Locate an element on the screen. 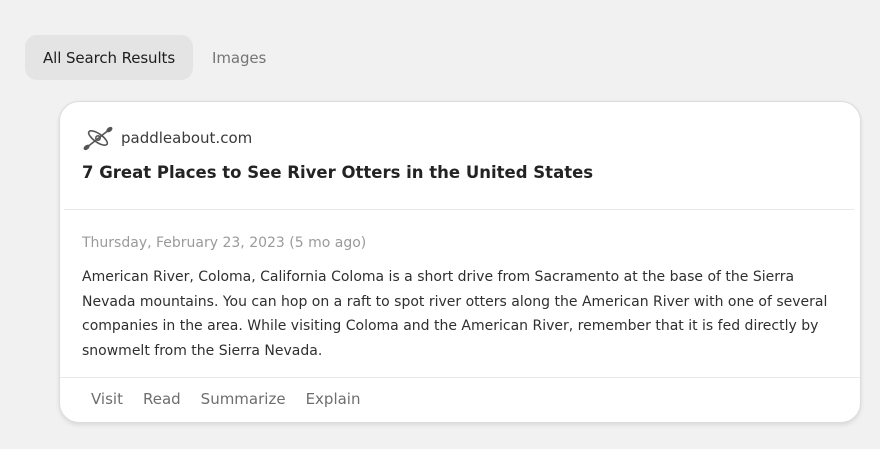  summarize-button: Summarize is located at coordinates (243, 399).